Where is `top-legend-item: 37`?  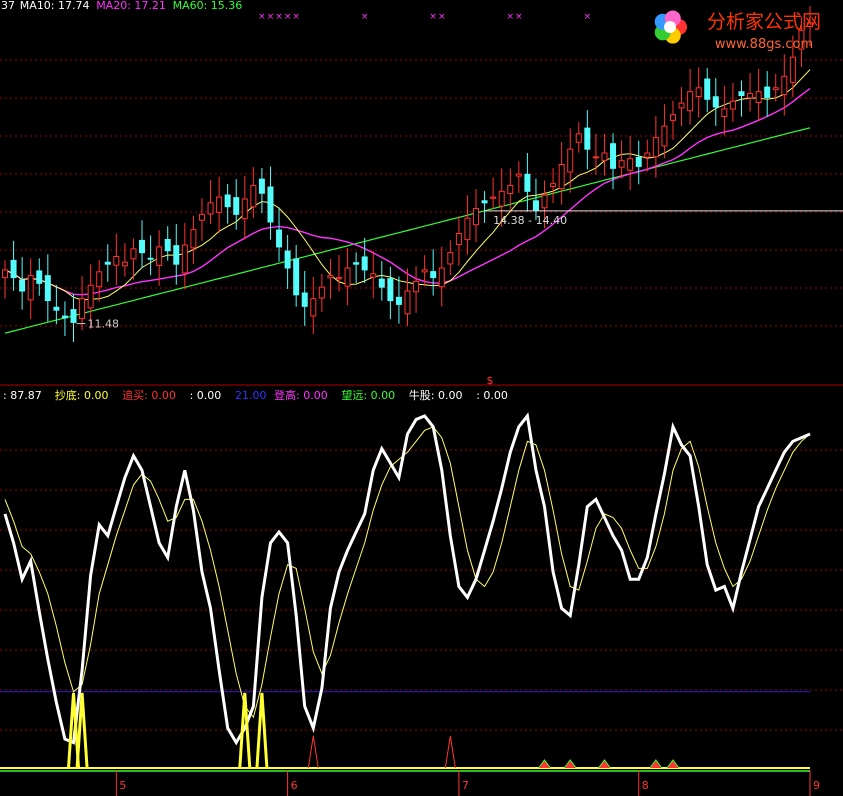
top-legend-item: 37 is located at coordinates (8, 6).